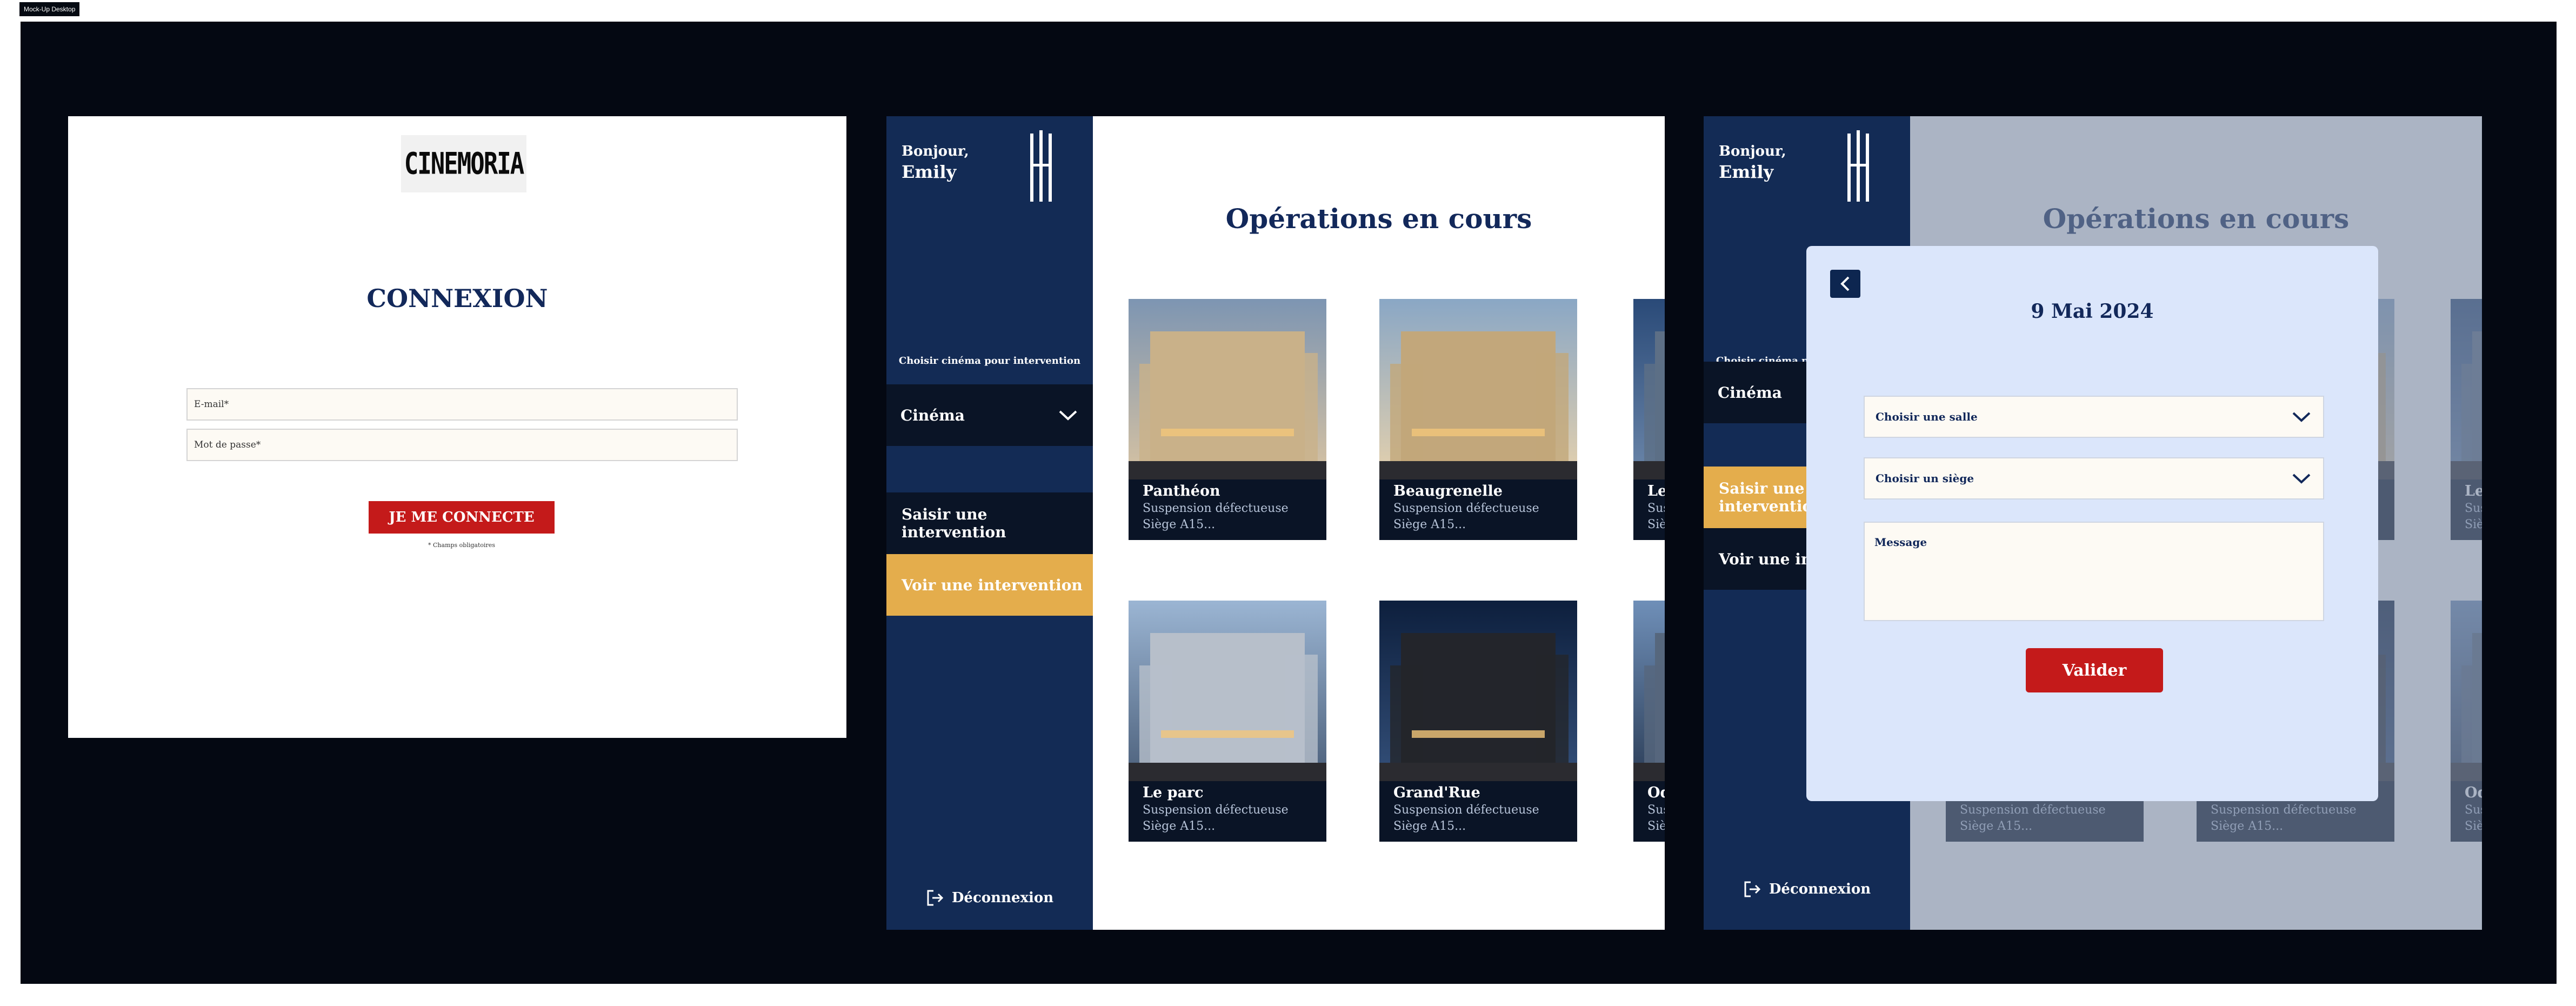 This screenshot has width=2576, height=1006. What do you see at coordinates (990, 415) in the screenshot?
I see `cinema-select: Cinéma` at bounding box center [990, 415].